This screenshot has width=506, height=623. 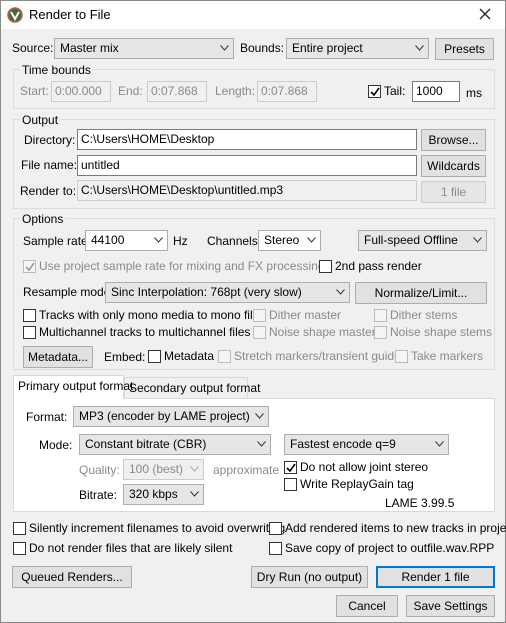 I want to click on quality-hint: approximate, so click(x=246, y=470).